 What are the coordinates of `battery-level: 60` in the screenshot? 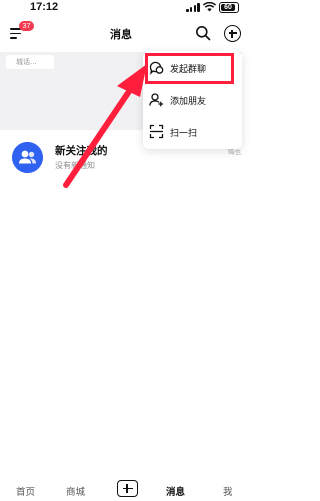 It's located at (228, 7).